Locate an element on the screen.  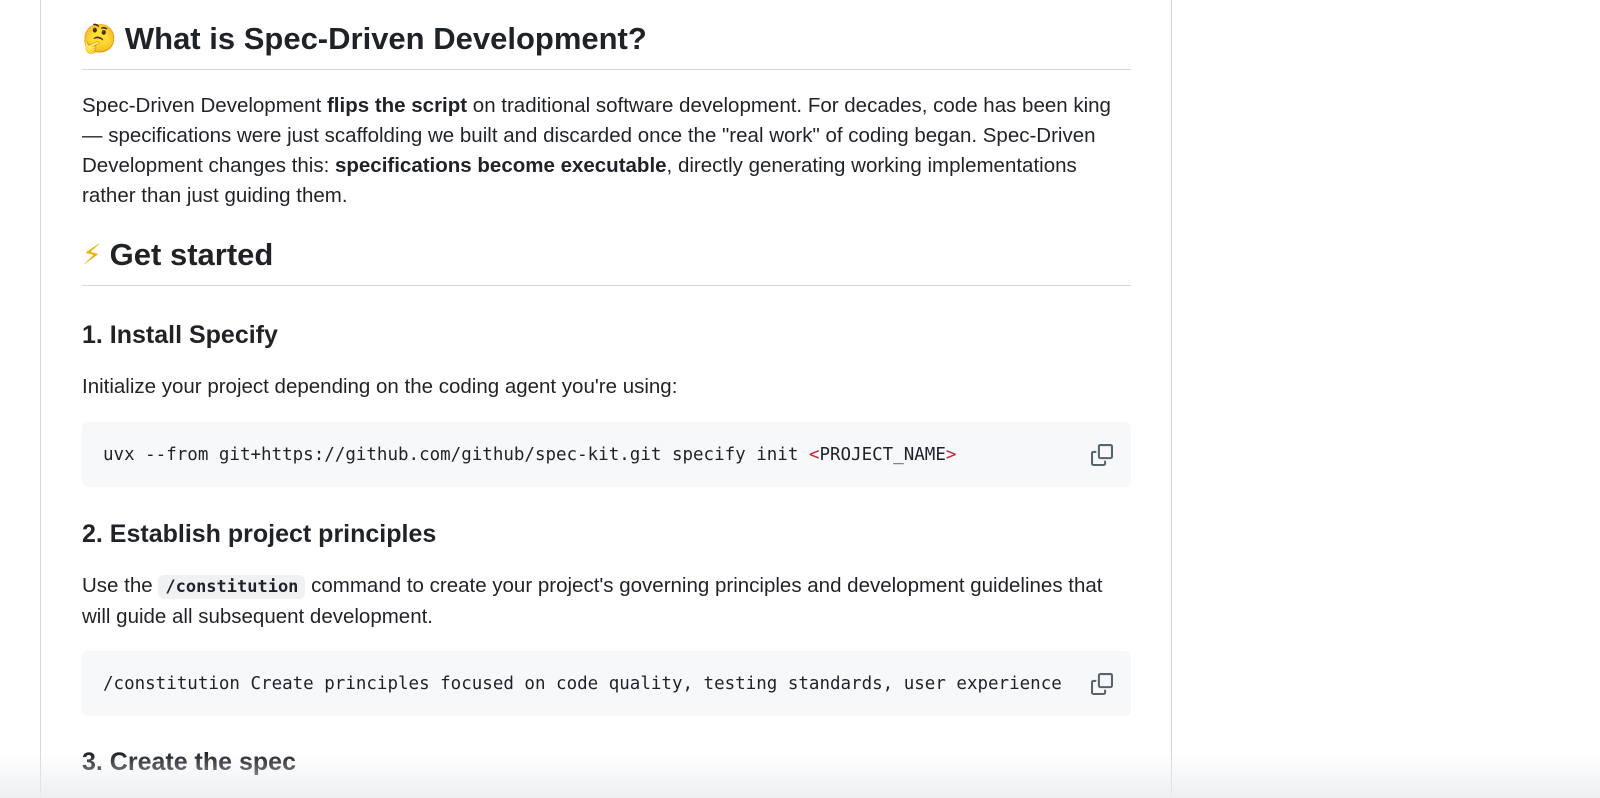
step-2-desc-1: Use the is located at coordinates (120, 585).